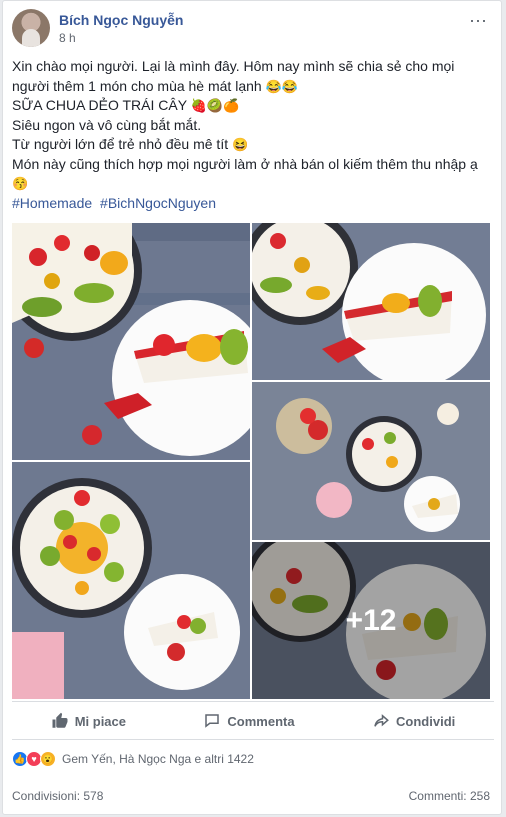 Image resolution: width=506 pixels, height=817 pixels. Describe the element at coordinates (449, 796) in the screenshot. I see `comments-count: Commenti: 258` at that location.